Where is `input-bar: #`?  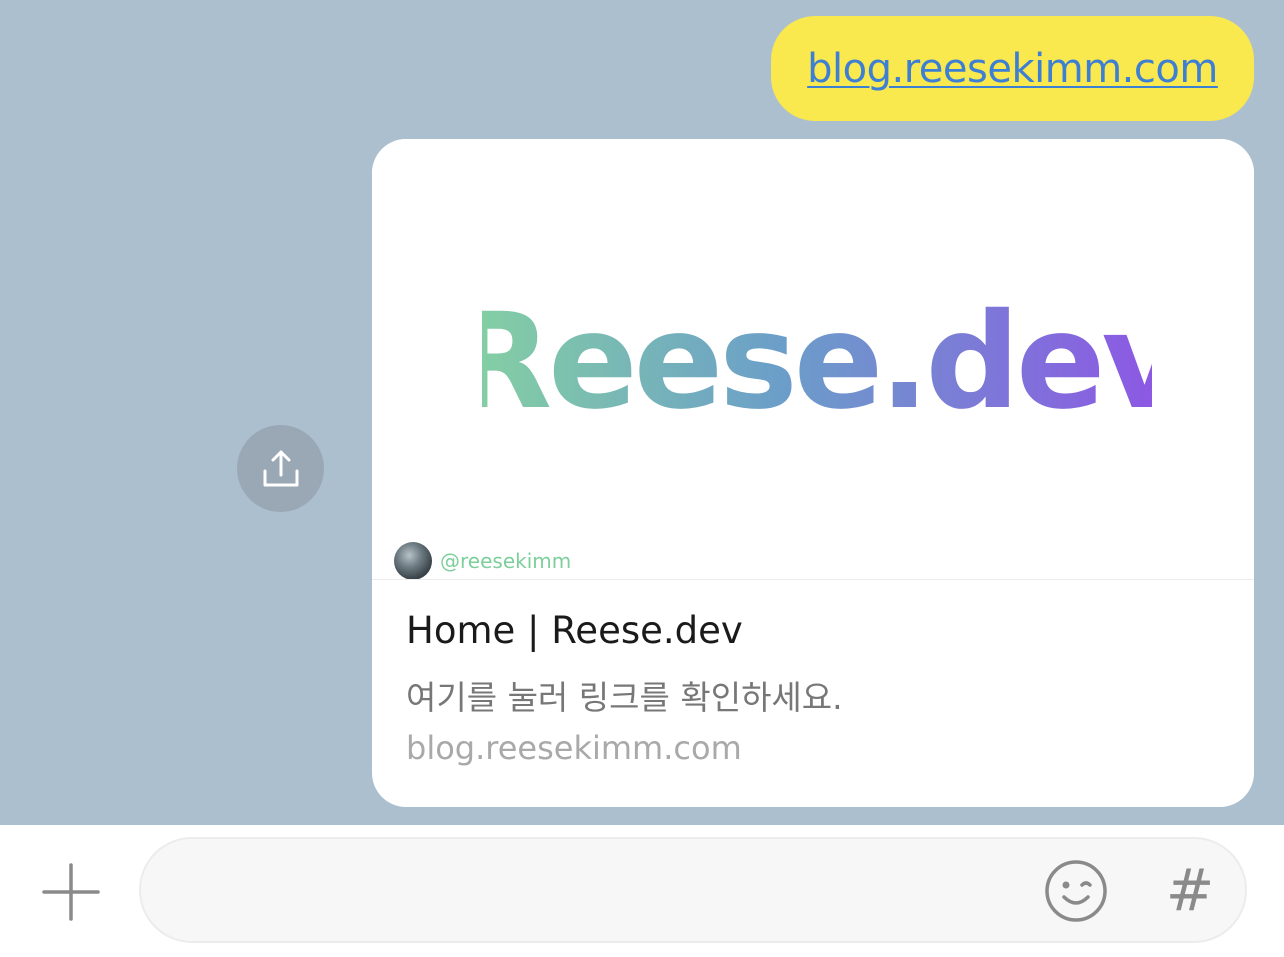
input-bar: # is located at coordinates (642, 891).